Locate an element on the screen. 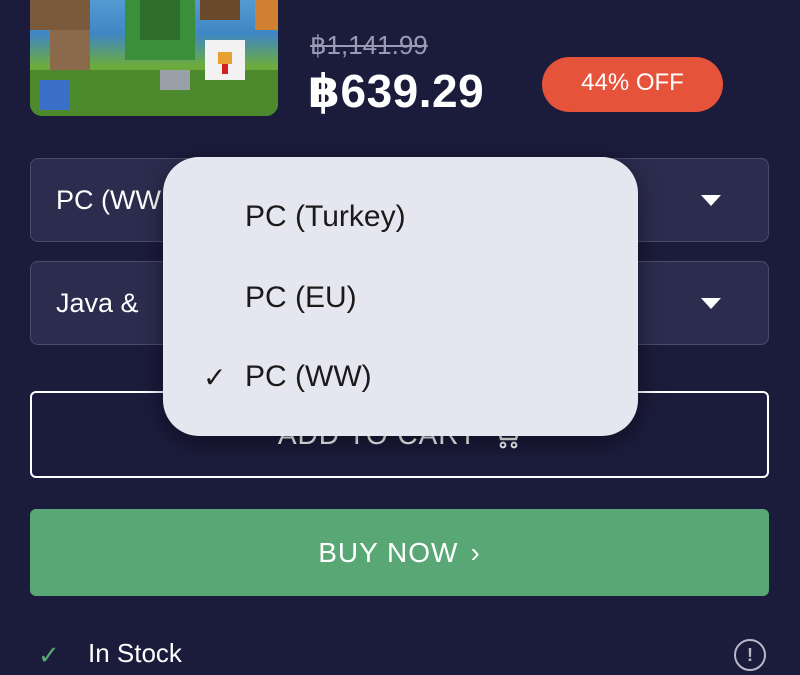  discount-badge: 44% OFF is located at coordinates (632, 84).